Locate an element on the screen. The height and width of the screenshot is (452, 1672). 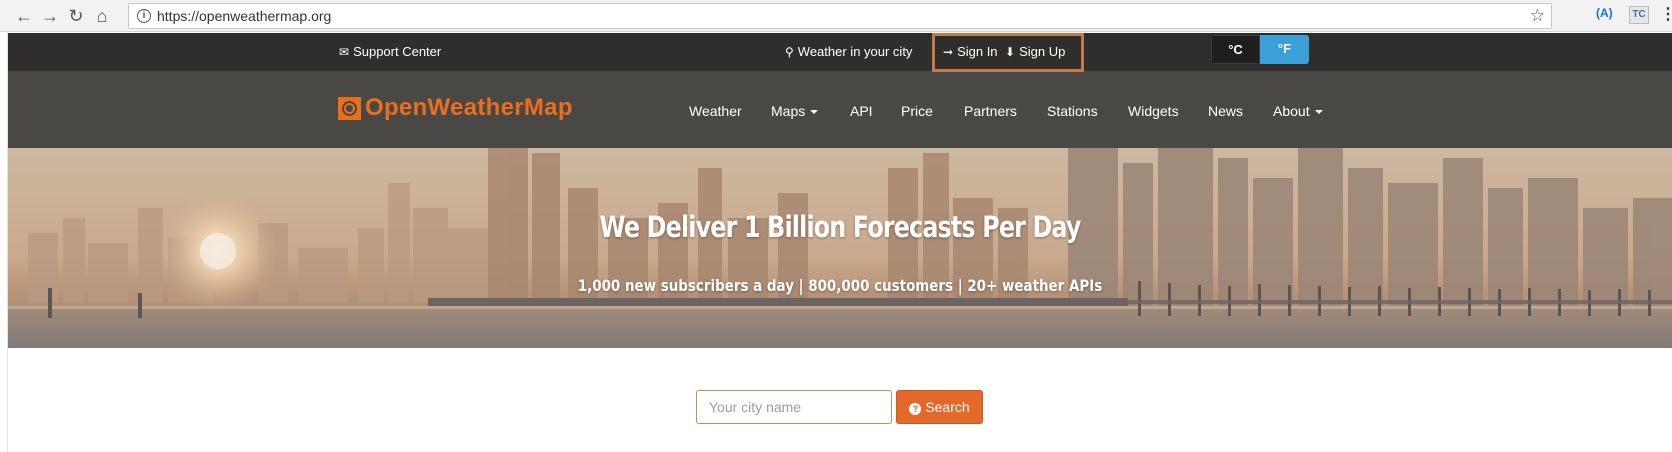
forward-arrow-icon: → is located at coordinates (50, 16).